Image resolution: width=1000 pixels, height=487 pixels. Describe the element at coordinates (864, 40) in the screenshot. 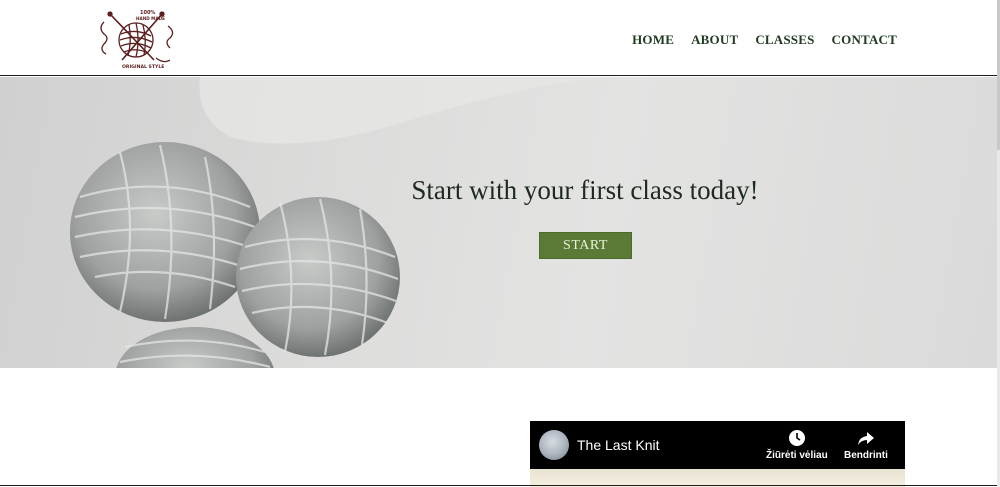

I see `nav-contact: CONTACT` at that location.